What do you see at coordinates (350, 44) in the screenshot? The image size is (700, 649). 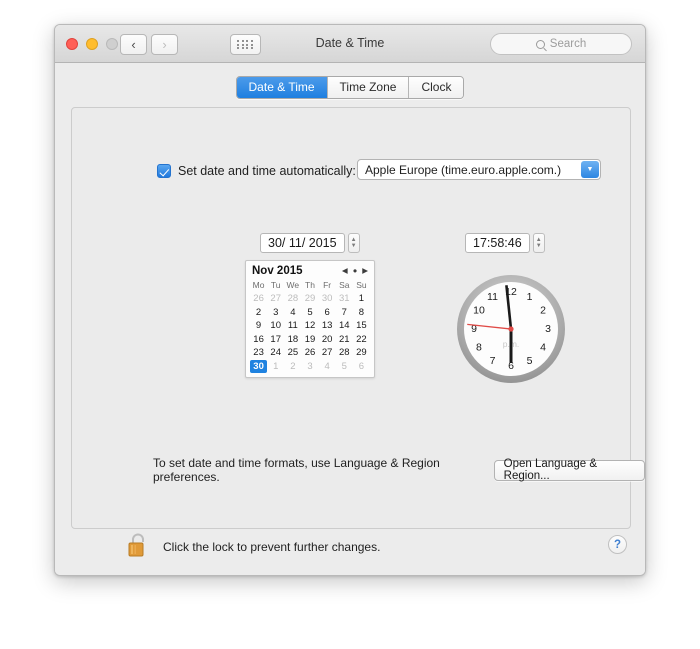 I see `window-titlebar: ‹ › Date & Time Search` at bounding box center [350, 44].